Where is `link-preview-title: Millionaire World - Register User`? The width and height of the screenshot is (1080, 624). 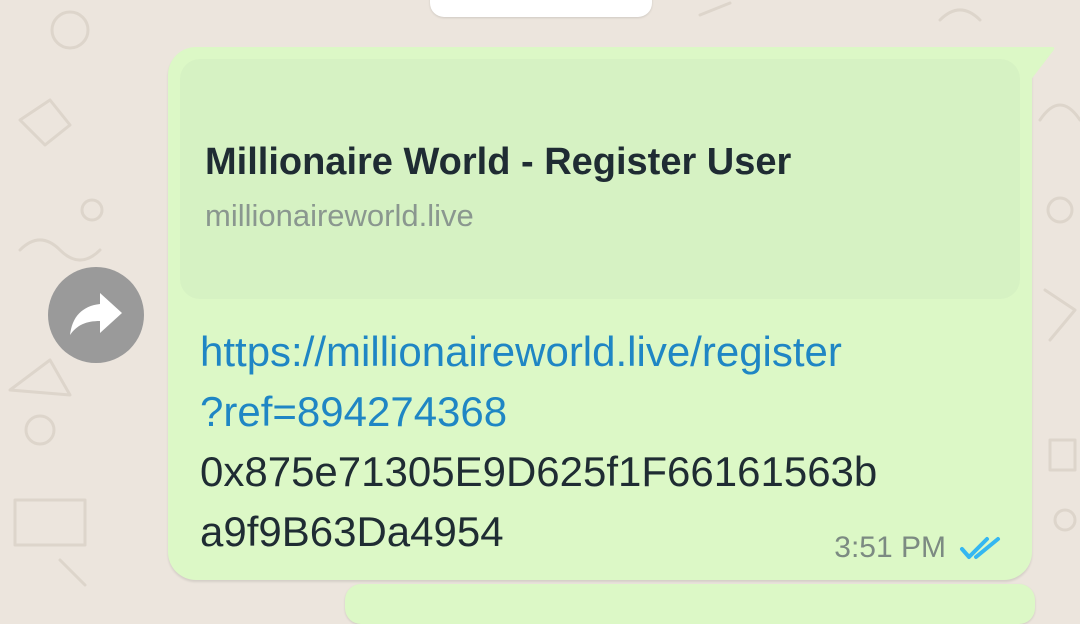
link-preview-title: Millionaire World - Register User is located at coordinates (498, 162).